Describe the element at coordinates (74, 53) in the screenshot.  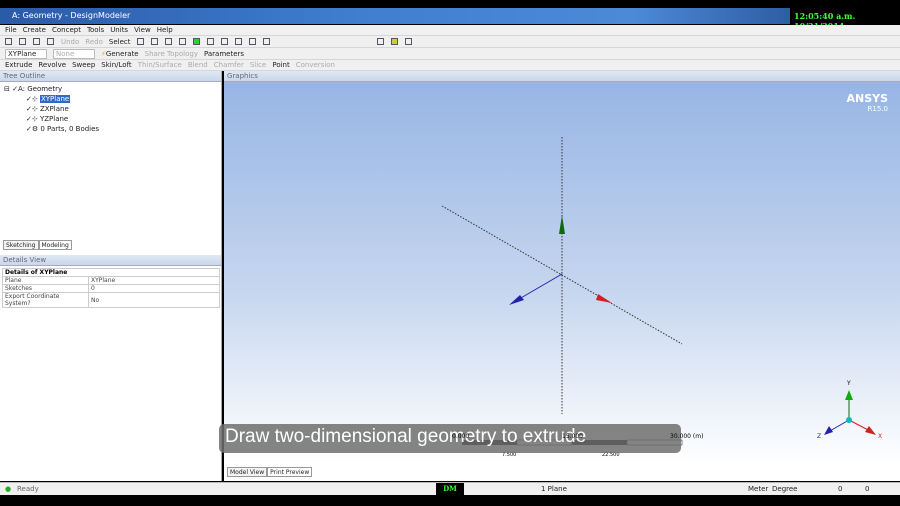
I see `sketch-select: None` at that location.